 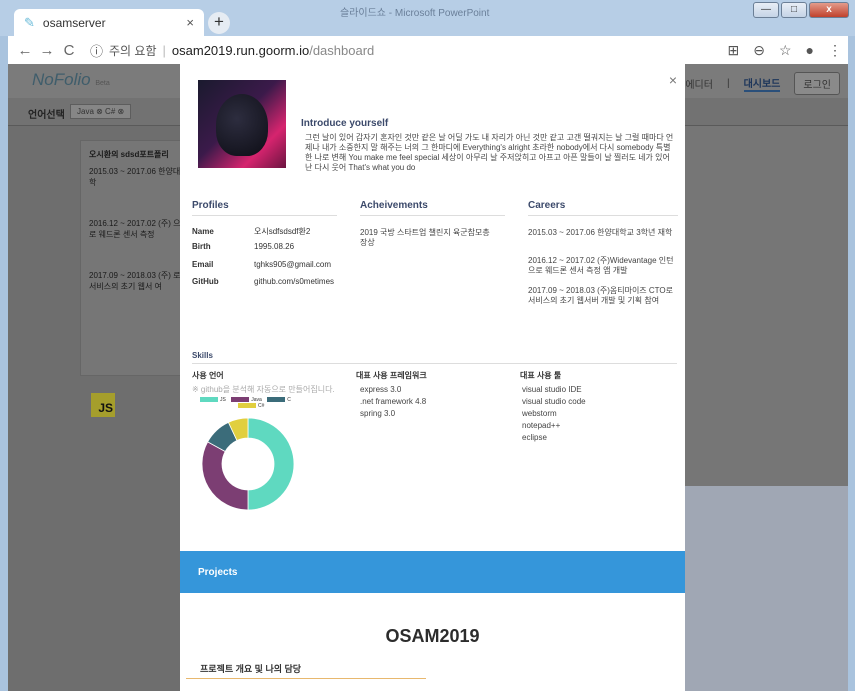 I want to click on careers-heading: Careers, so click(x=603, y=208).